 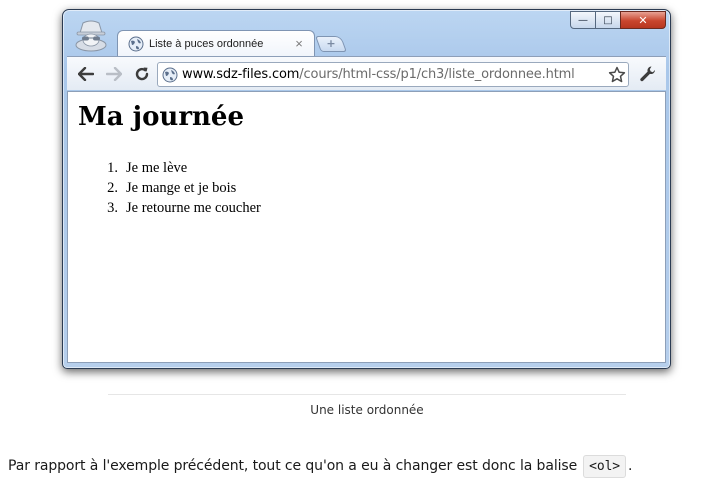 What do you see at coordinates (630, 466) in the screenshot?
I see `paragraph-suffix: .` at bounding box center [630, 466].